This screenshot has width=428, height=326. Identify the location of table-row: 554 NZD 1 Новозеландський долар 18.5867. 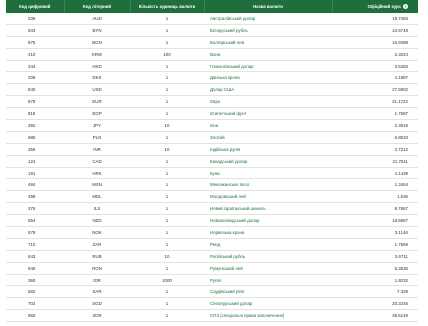
(212, 221).